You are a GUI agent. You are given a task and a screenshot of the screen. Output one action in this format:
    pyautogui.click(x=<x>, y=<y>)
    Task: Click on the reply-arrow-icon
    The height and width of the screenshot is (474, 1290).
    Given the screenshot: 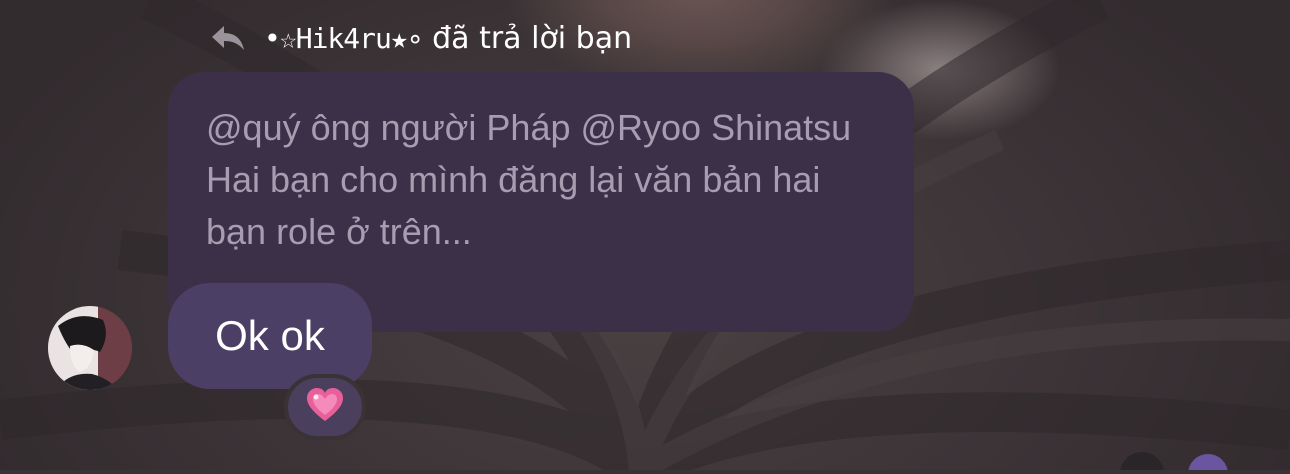 What is the action you would take?
    pyautogui.click(x=228, y=38)
    